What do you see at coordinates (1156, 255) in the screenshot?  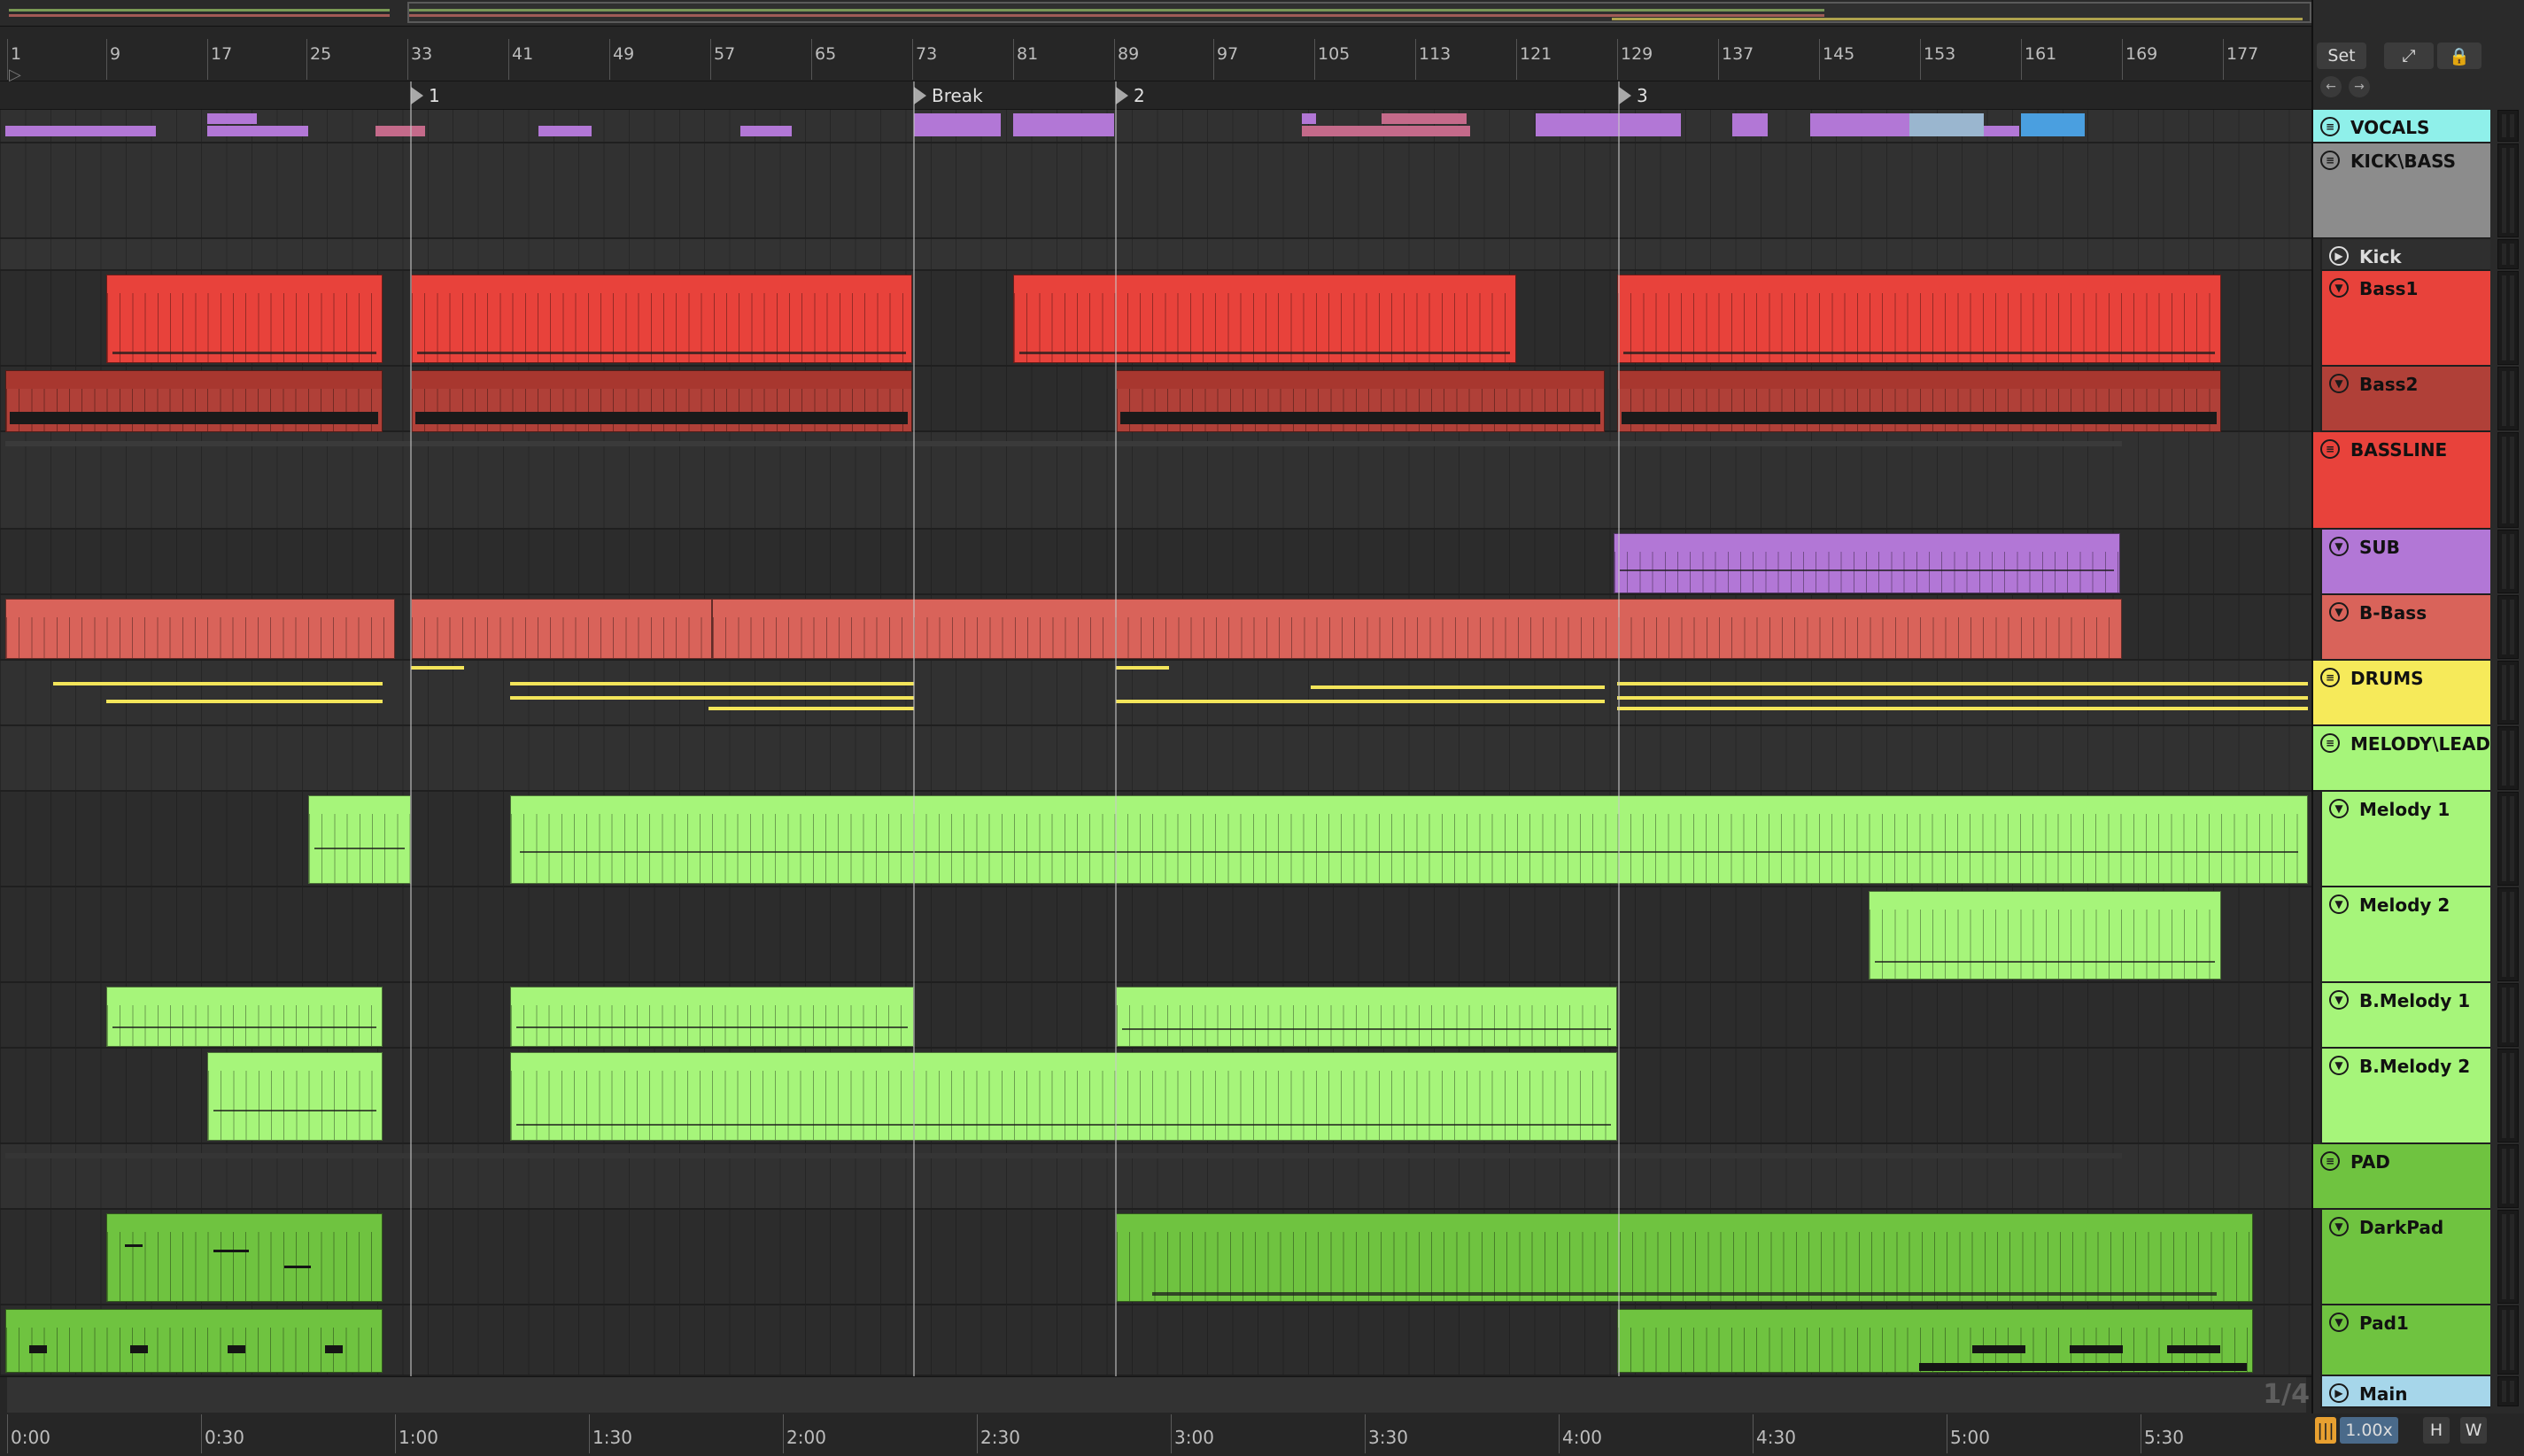 I see `lane-kick` at bounding box center [1156, 255].